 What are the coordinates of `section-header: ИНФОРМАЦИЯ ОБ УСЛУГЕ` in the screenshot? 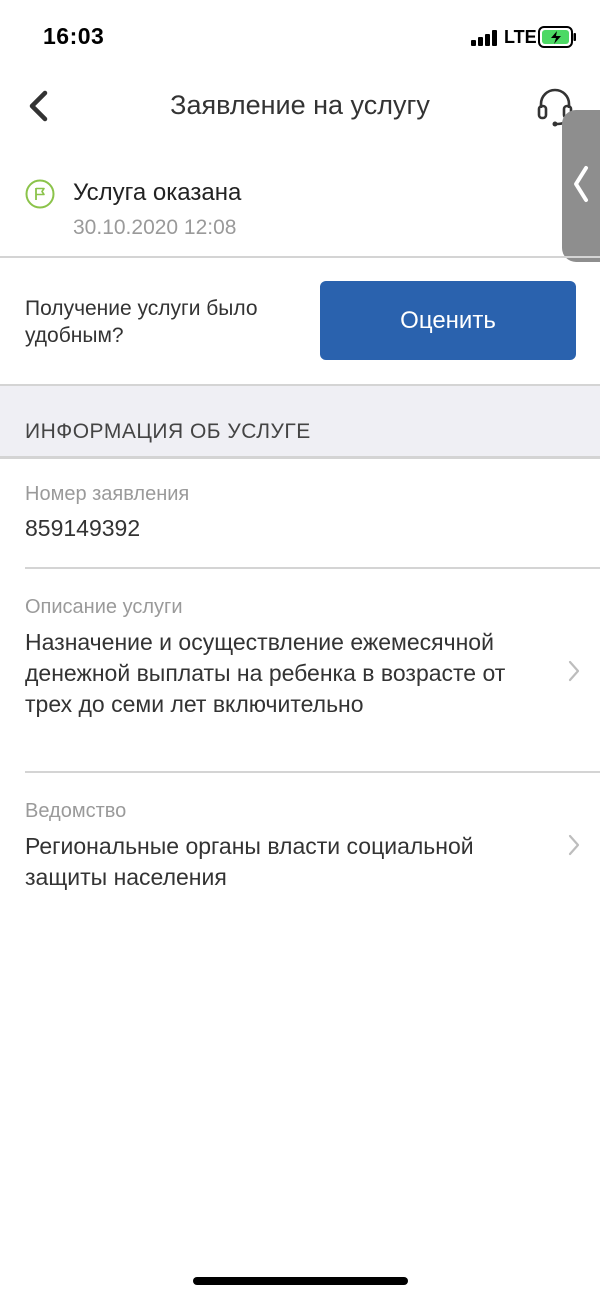 It's located at (300, 421).